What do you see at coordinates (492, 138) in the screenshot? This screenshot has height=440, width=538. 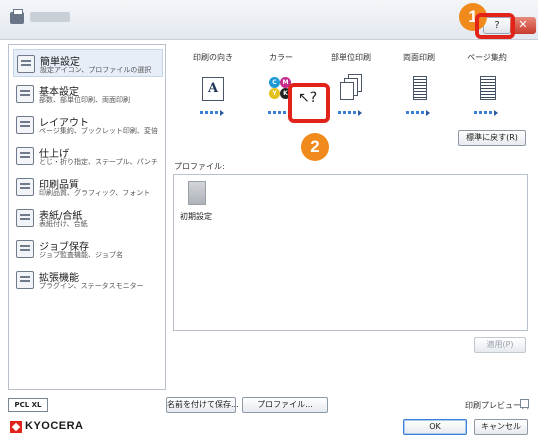 I see `reset-defaults-button: 標準に戻す(R)` at bounding box center [492, 138].